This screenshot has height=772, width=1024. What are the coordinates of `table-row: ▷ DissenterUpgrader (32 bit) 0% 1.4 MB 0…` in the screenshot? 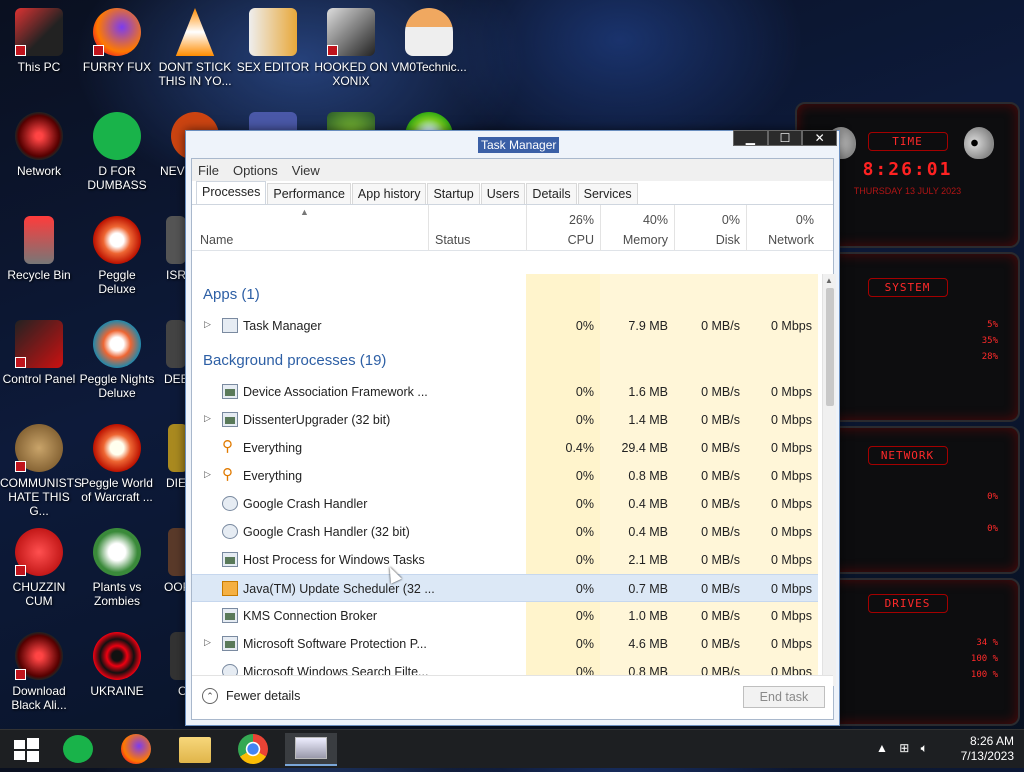 It's located at (505, 420).